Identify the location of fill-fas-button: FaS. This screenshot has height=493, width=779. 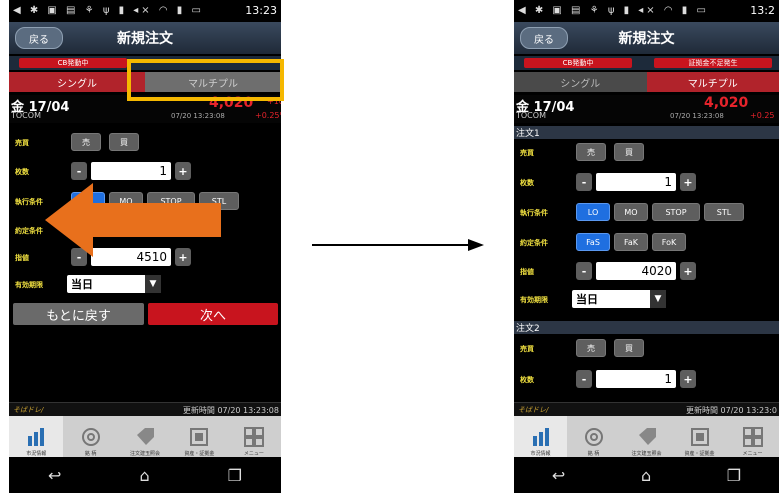
(593, 242).